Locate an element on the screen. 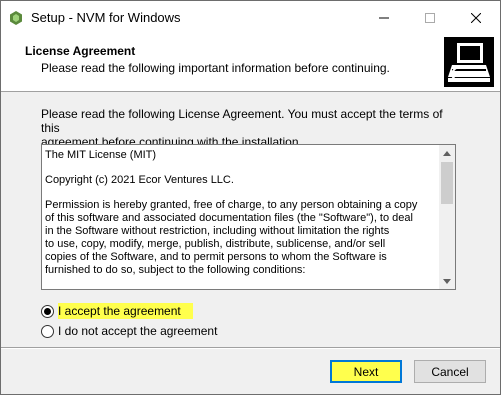 The width and height of the screenshot is (501, 395). window-title: Setup - NVM for Windows is located at coordinates (106, 17).